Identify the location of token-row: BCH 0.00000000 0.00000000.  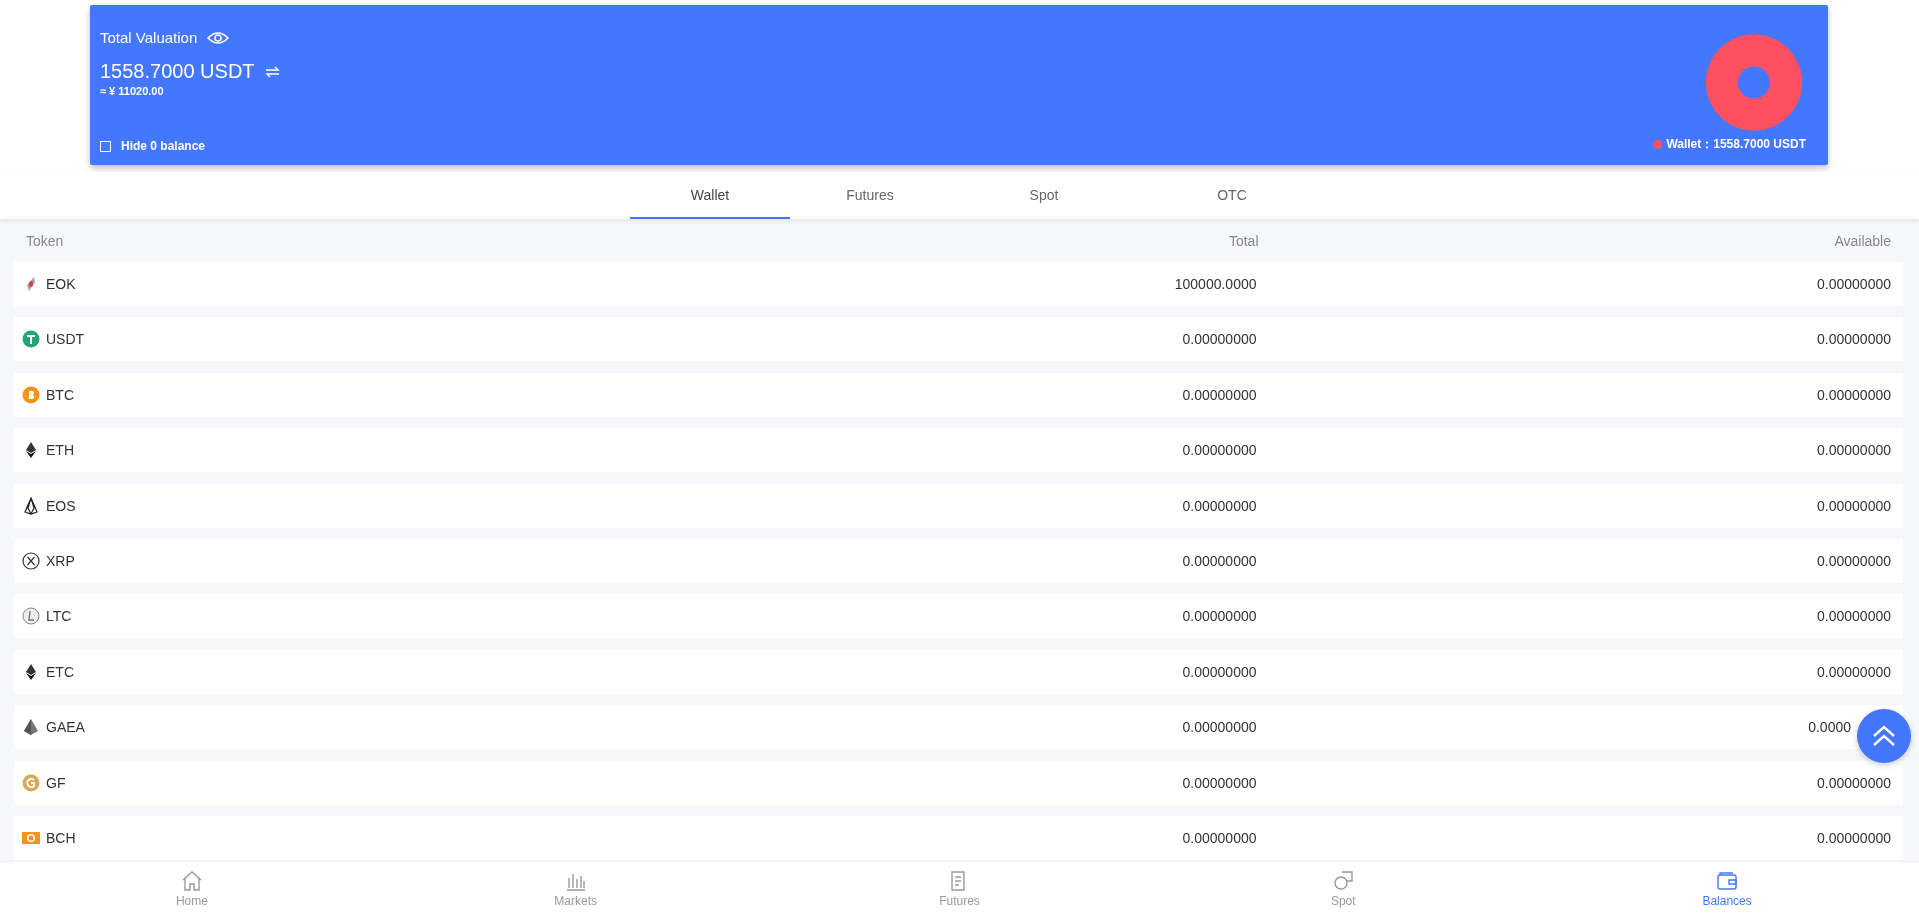
(958, 837).